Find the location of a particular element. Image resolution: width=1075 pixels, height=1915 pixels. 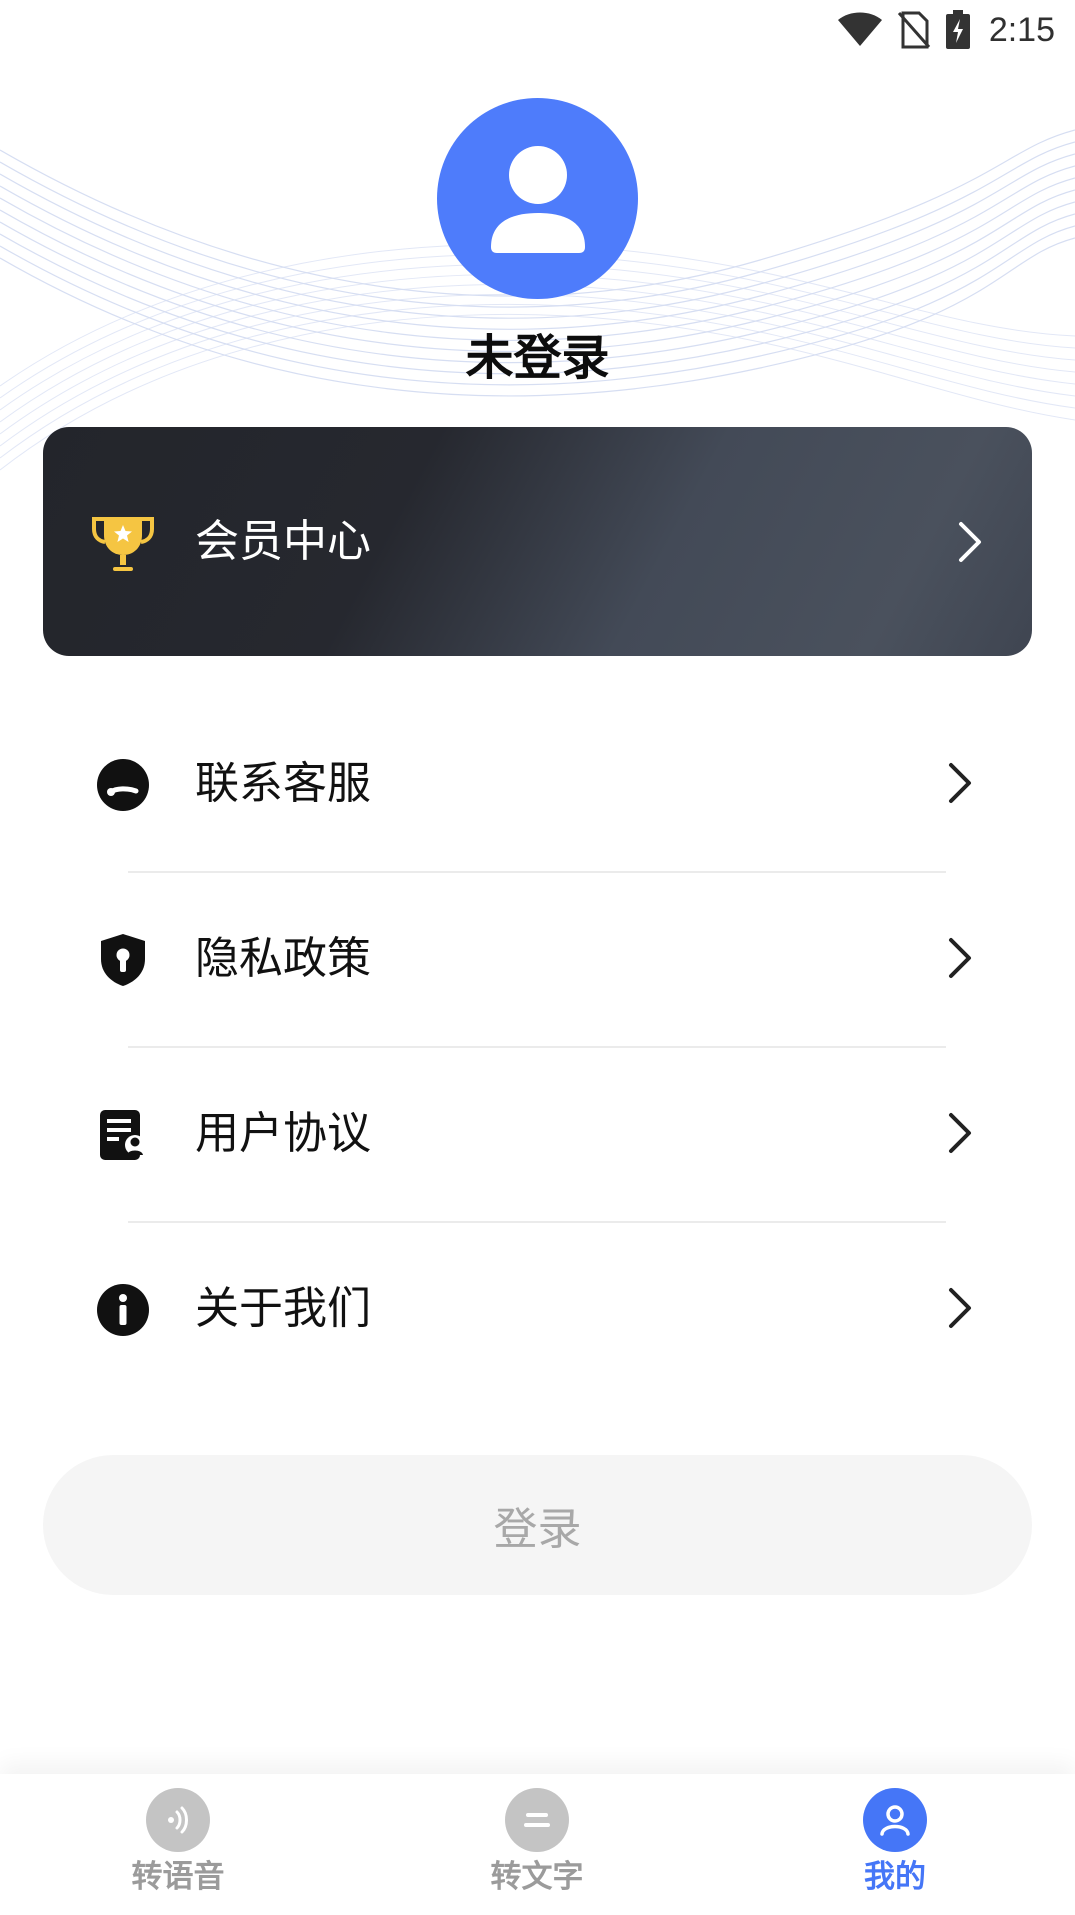

vip-center-card: 会员中心 is located at coordinates (537, 541).